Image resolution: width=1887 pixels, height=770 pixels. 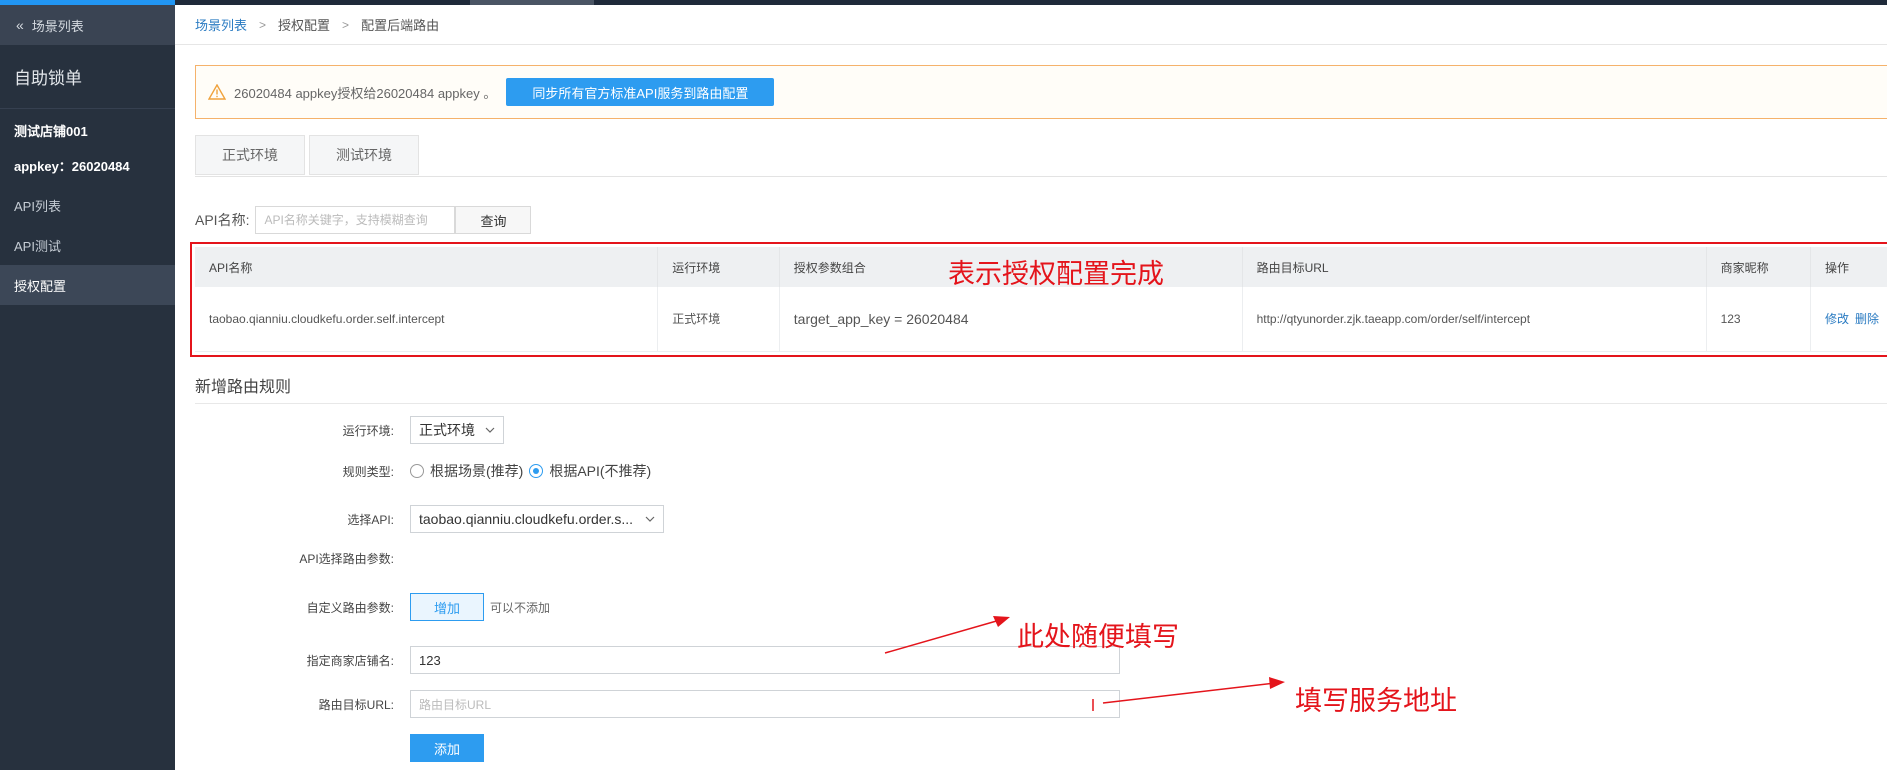 What do you see at coordinates (718, 267) in the screenshot?
I see `col-env: 运行环境` at bounding box center [718, 267].